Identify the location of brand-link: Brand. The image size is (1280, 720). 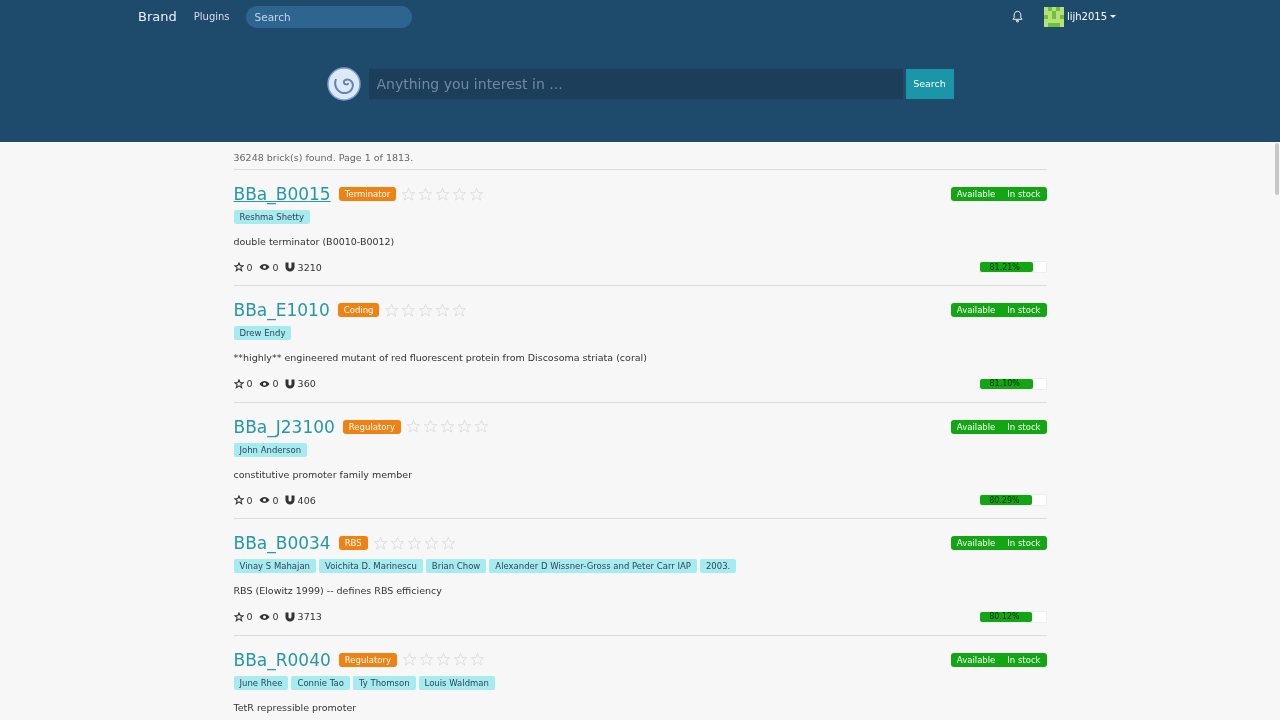
(157, 16).